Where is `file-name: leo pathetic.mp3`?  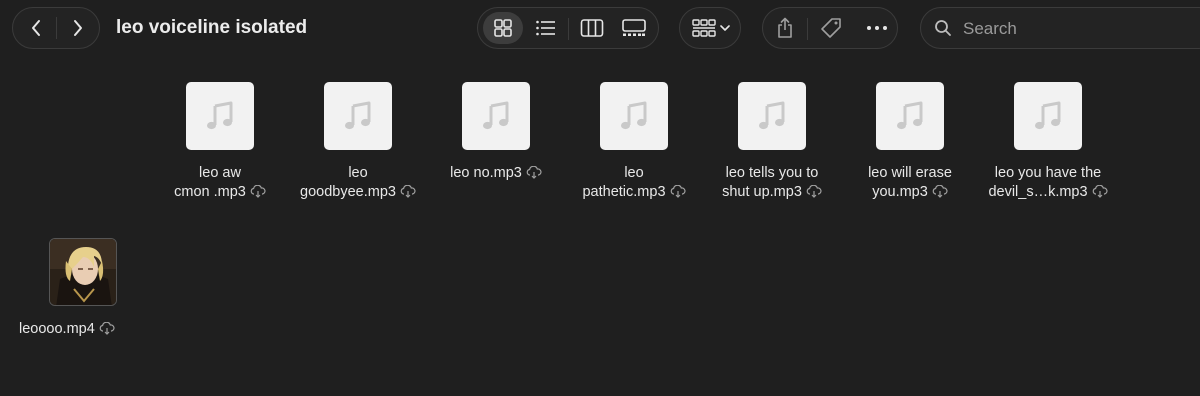
file-name: leo pathetic.mp3 is located at coordinates (634, 183).